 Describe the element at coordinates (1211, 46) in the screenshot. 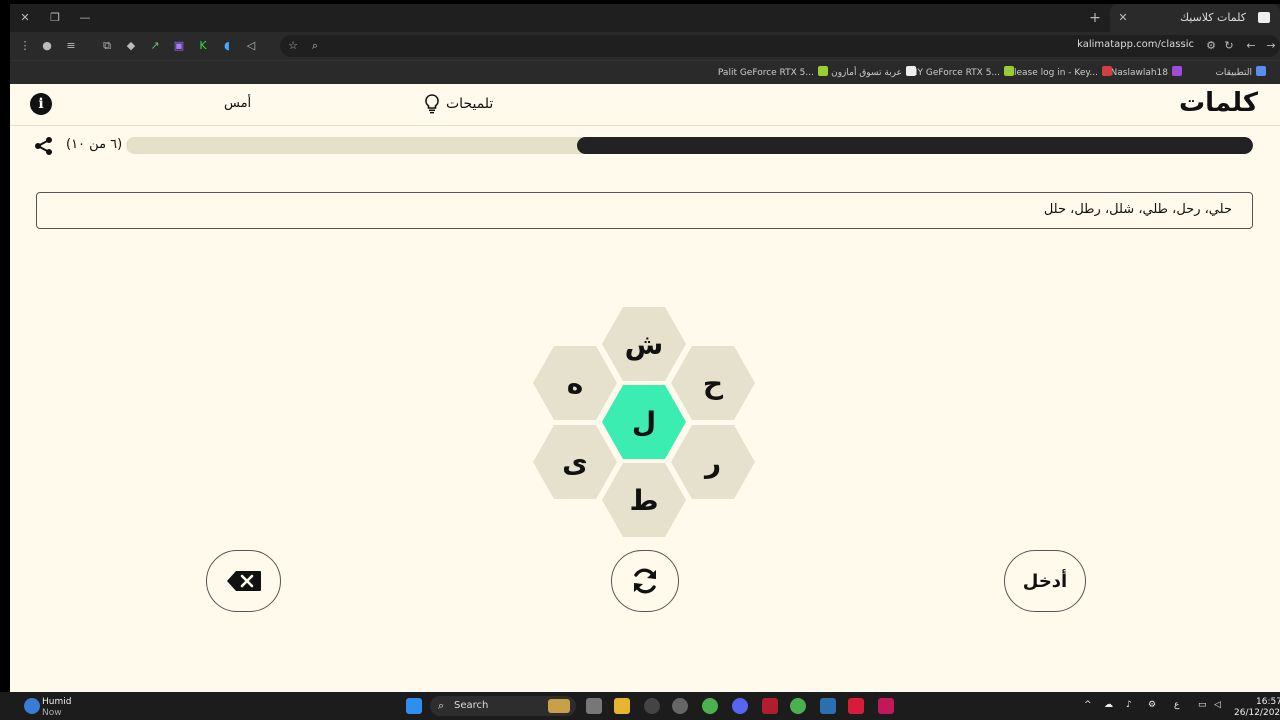

I see `site-settings-icon: ⚙` at that location.